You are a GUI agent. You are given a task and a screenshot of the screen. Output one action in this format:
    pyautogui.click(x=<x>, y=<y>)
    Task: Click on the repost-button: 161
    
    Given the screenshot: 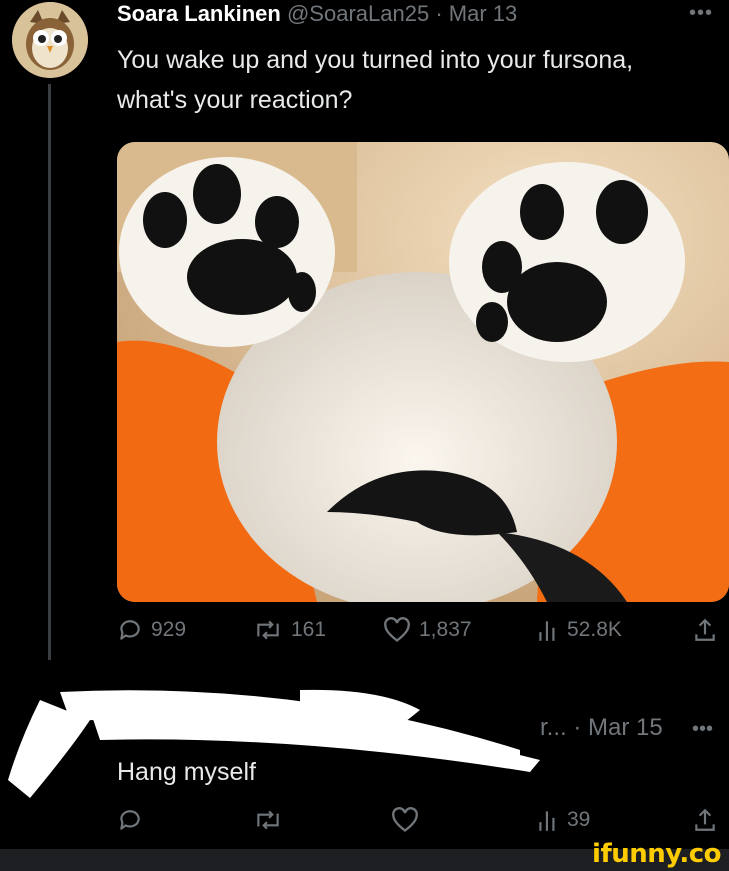 What is the action you would take?
    pyautogui.click(x=289, y=630)
    